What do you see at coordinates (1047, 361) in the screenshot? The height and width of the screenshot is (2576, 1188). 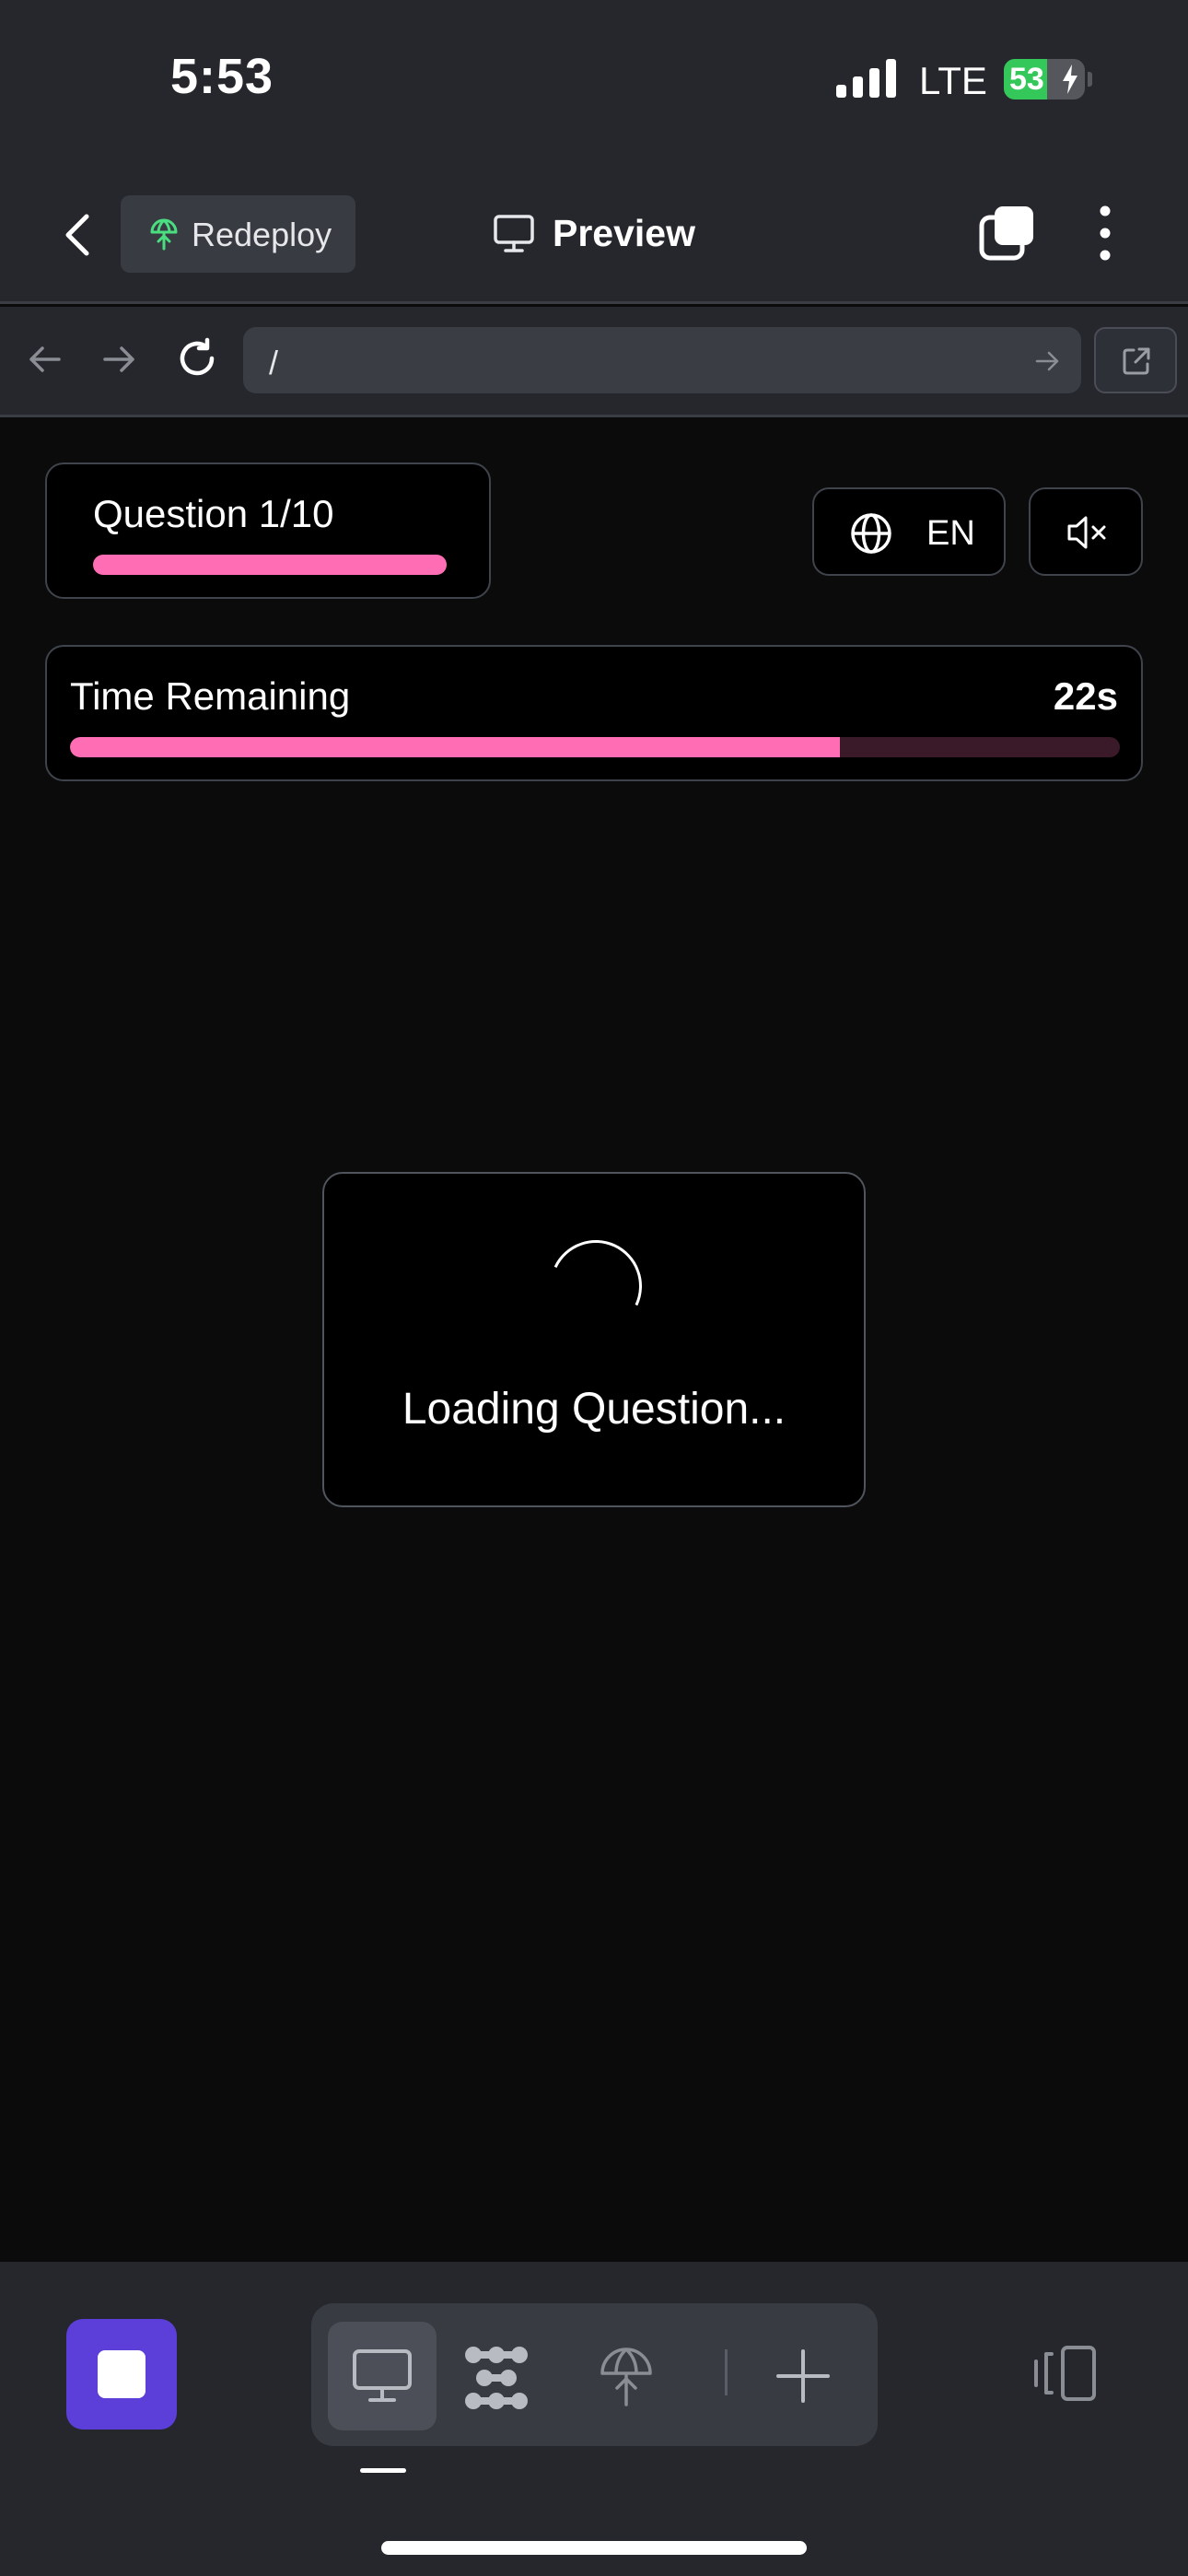 I see `go-arrow-icon` at bounding box center [1047, 361].